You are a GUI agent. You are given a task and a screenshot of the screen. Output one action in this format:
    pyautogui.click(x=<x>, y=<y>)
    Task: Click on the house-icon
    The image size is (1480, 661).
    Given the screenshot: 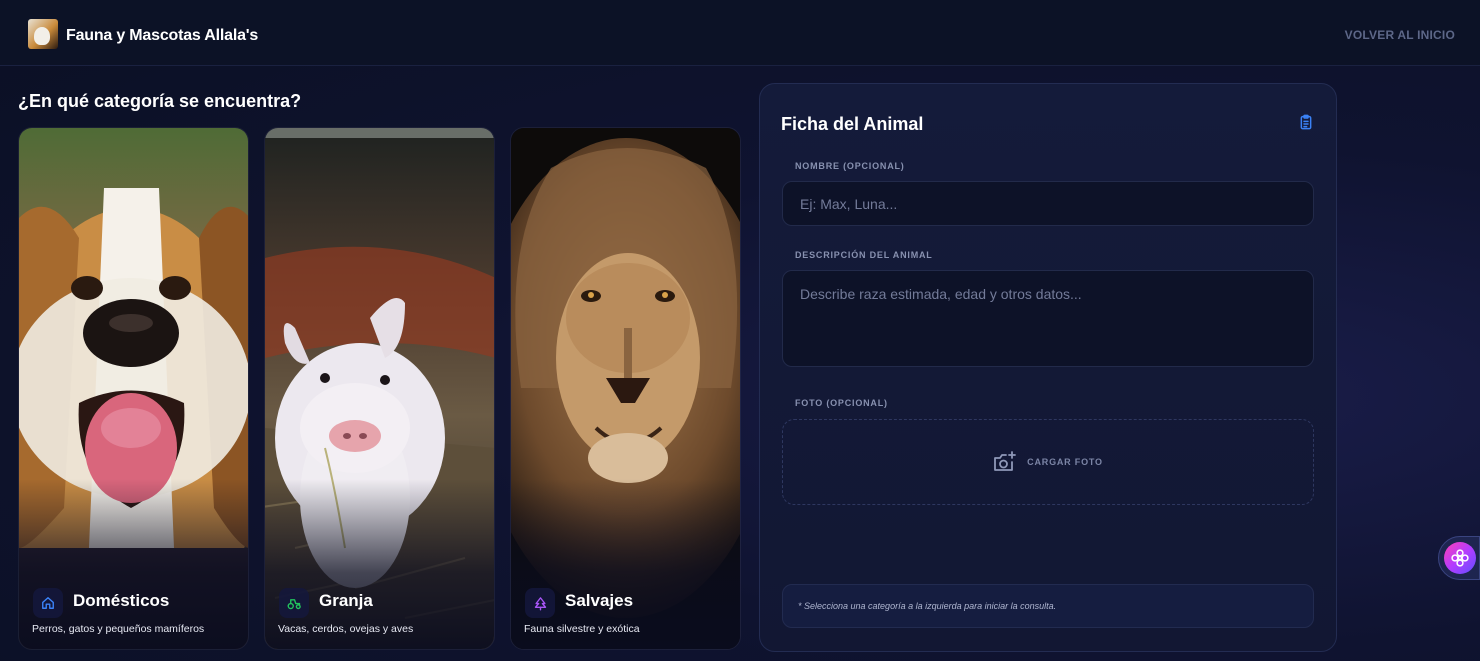 What is the action you would take?
    pyautogui.click(x=48, y=603)
    